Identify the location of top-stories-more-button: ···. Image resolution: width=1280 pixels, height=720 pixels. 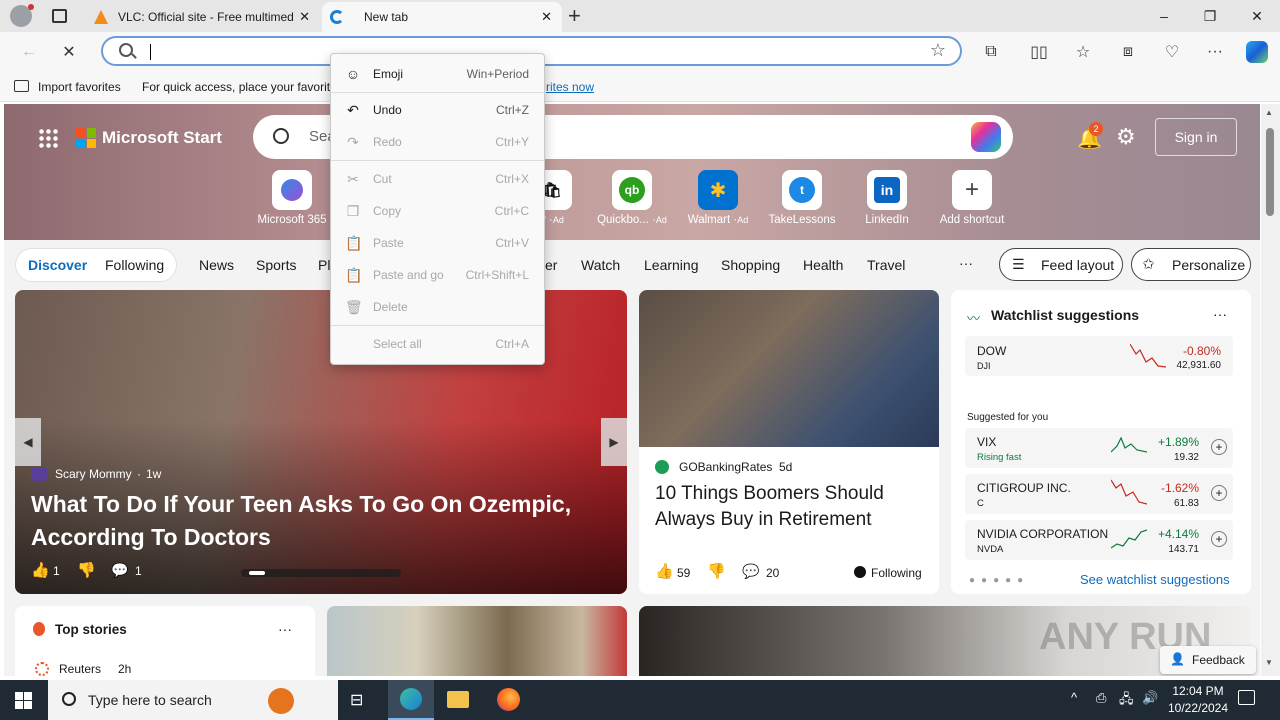
(285, 629).